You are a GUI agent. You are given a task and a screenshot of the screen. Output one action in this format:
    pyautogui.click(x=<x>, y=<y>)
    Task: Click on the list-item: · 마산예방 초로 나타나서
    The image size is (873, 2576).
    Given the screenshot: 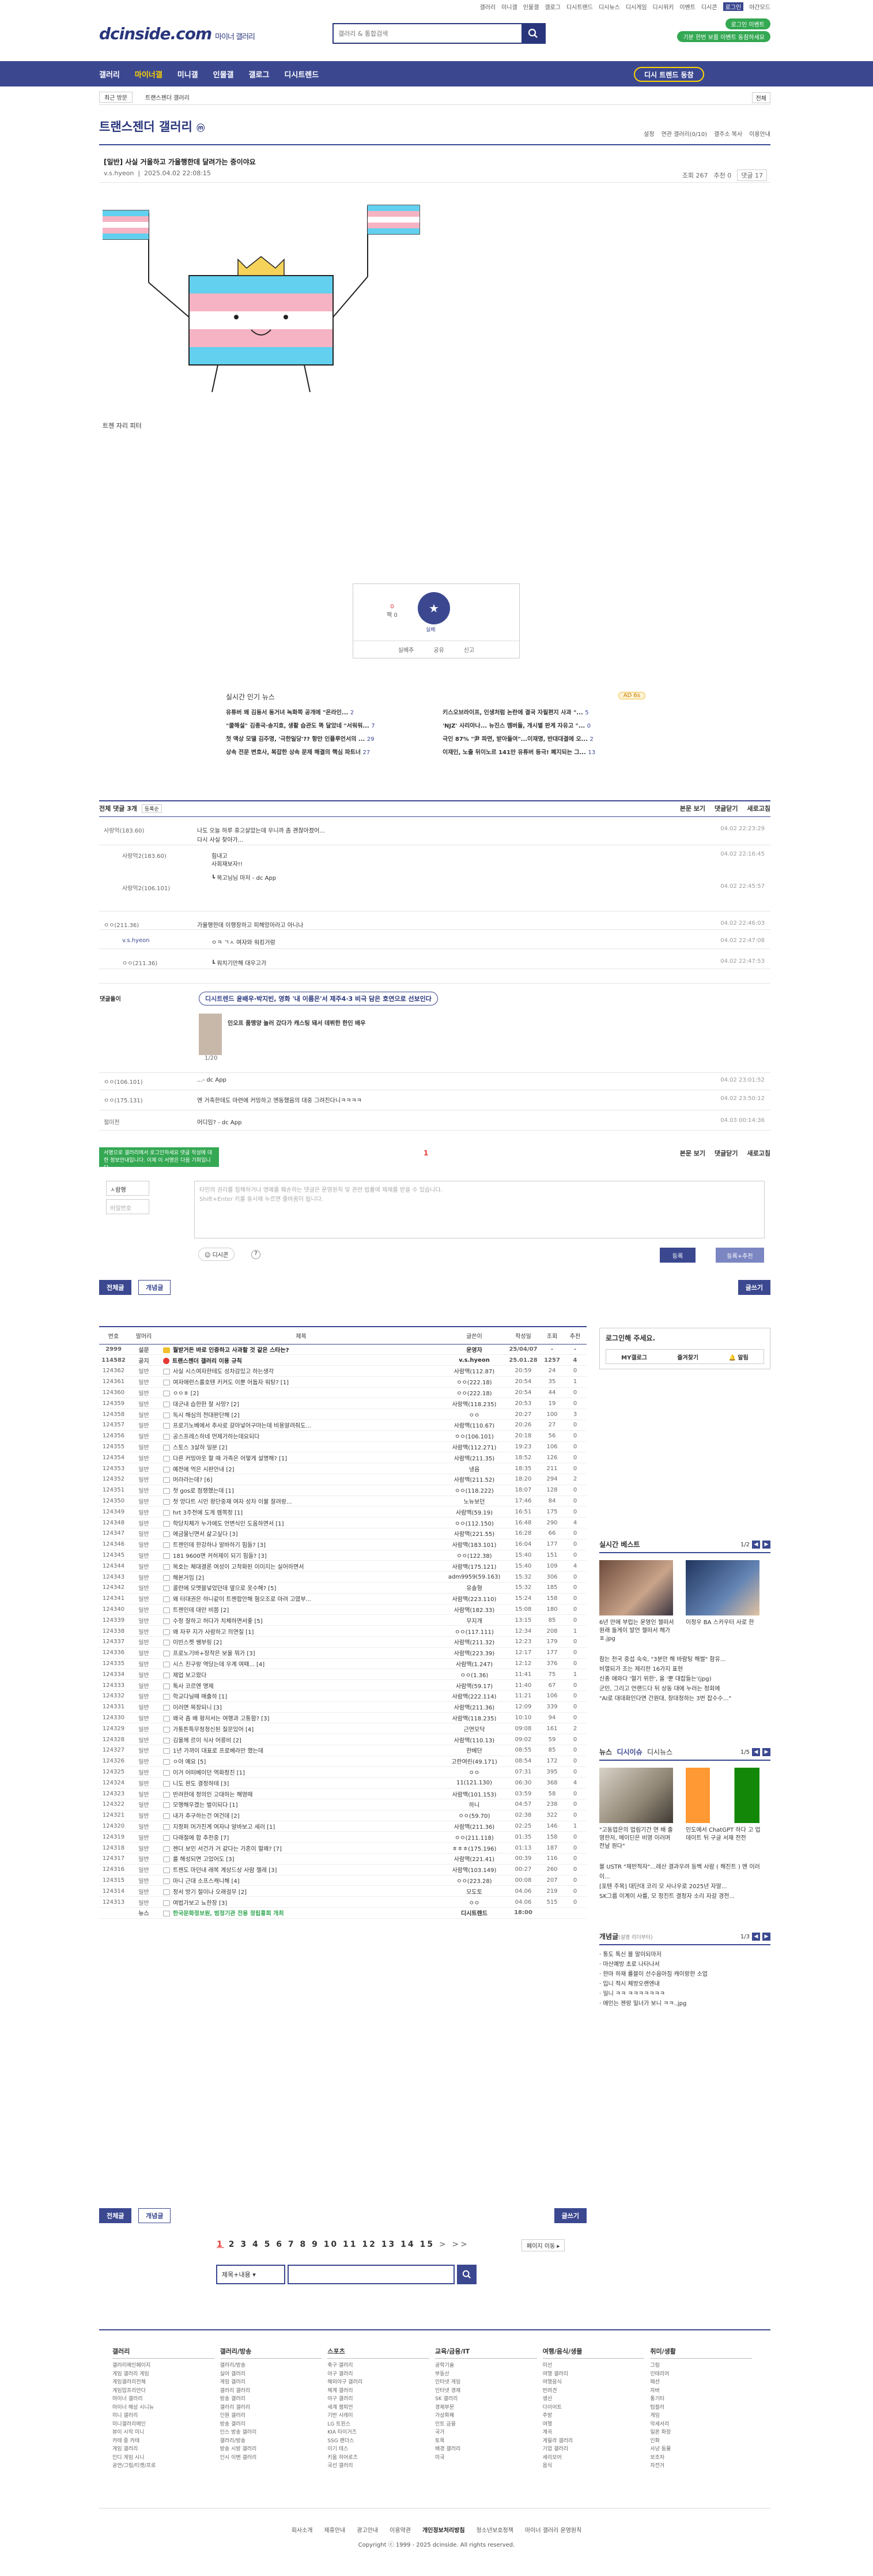 What is the action you would take?
    pyautogui.click(x=684, y=1964)
    